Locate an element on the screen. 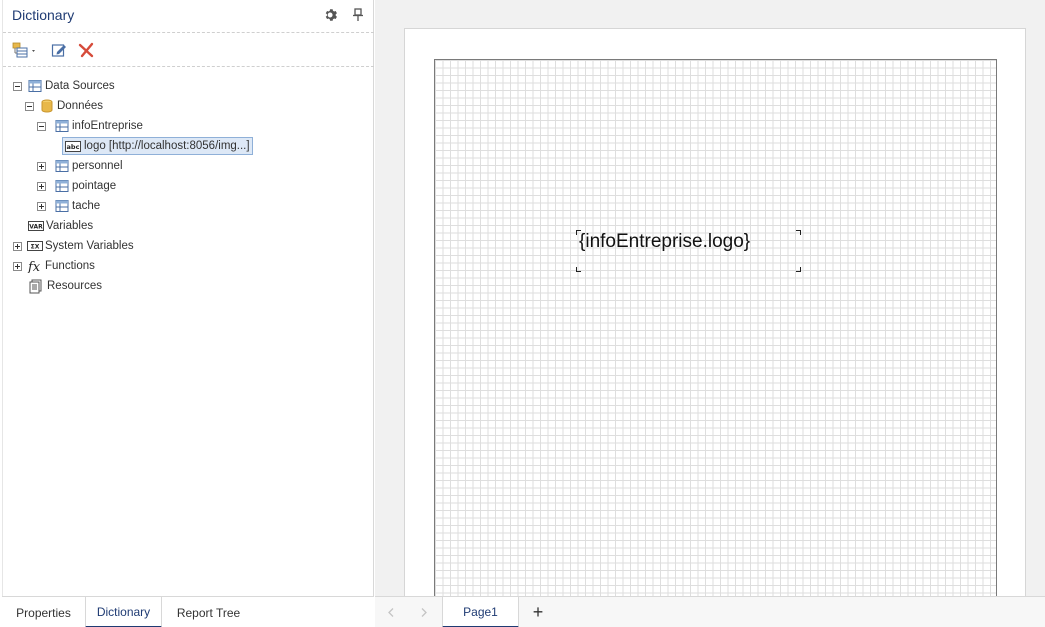 Image resolution: width=1045 pixels, height=627 pixels. tree-node-donnees: Données is located at coordinates (64, 106).